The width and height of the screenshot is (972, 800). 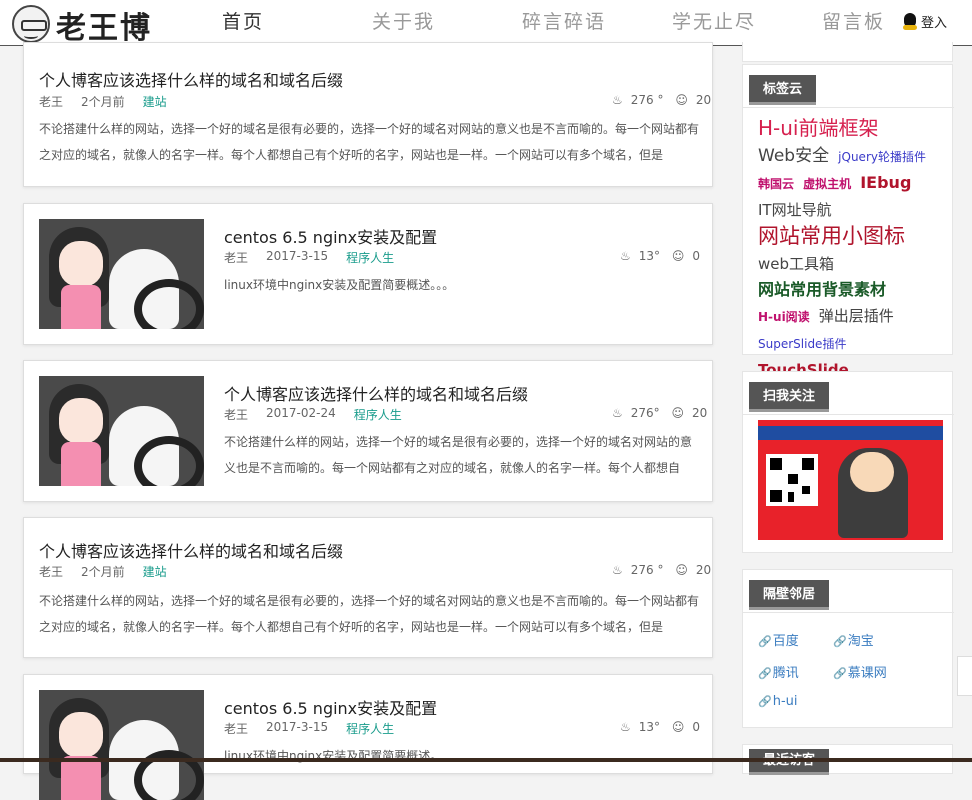 What do you see at coordinates (785, 673) in the screenshot?
I see `friend-link-label: 腾讯` at bounding box center [785, 673].